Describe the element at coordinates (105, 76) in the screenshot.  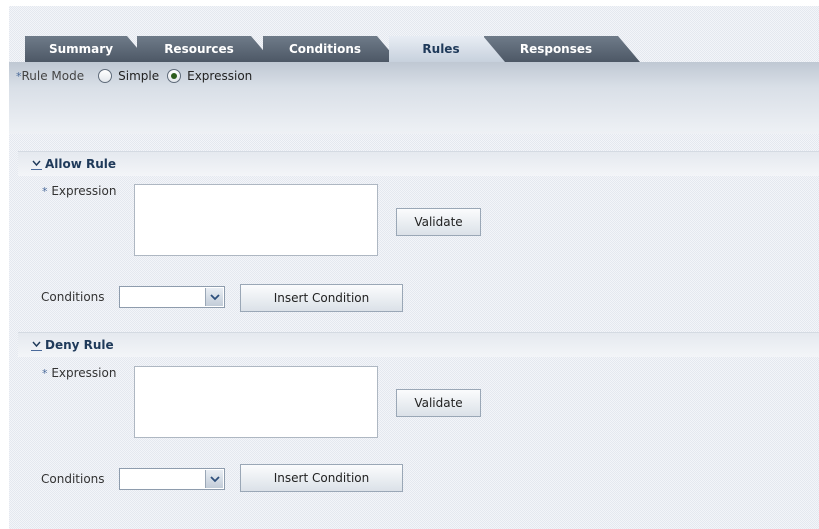
I see `simple-radio` at that location.